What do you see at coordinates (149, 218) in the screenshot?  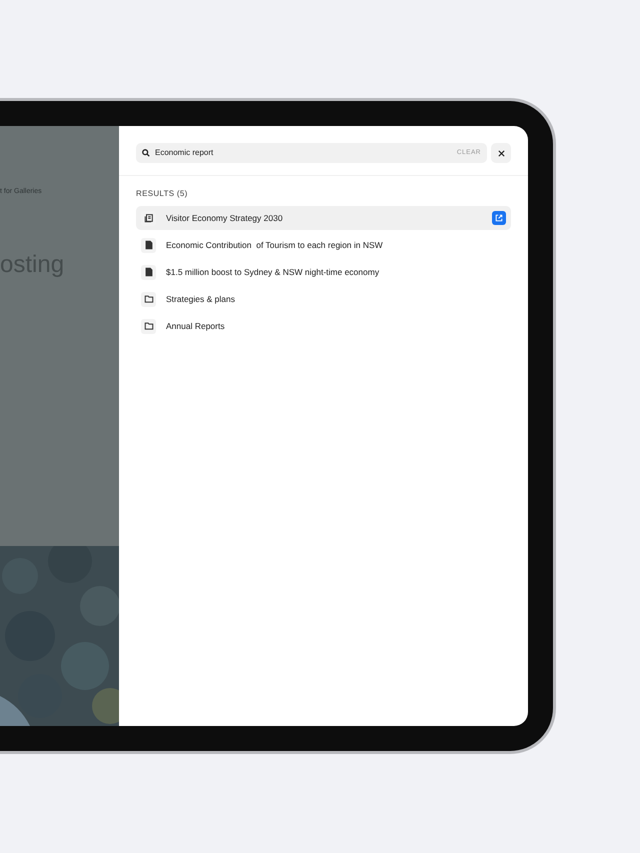 I see `pages-icon` at bounding box center [149, 218].